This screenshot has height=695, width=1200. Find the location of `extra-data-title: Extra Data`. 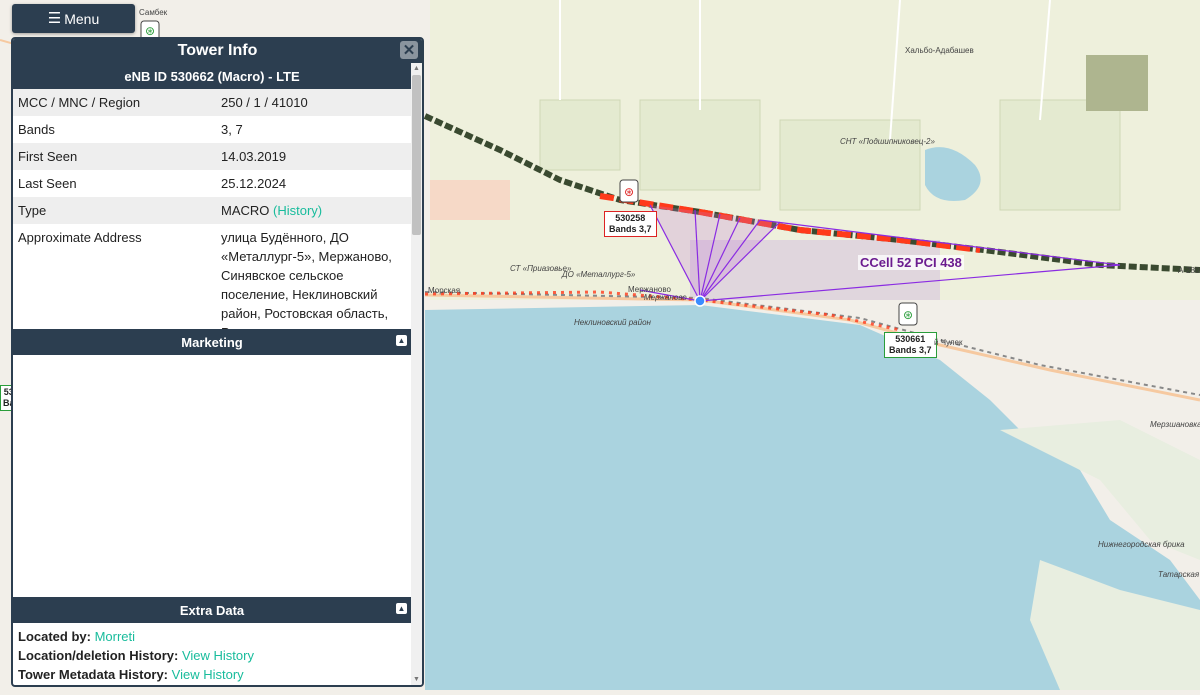

extra-data-title: Extra Data is located at coordinates (212, 610).